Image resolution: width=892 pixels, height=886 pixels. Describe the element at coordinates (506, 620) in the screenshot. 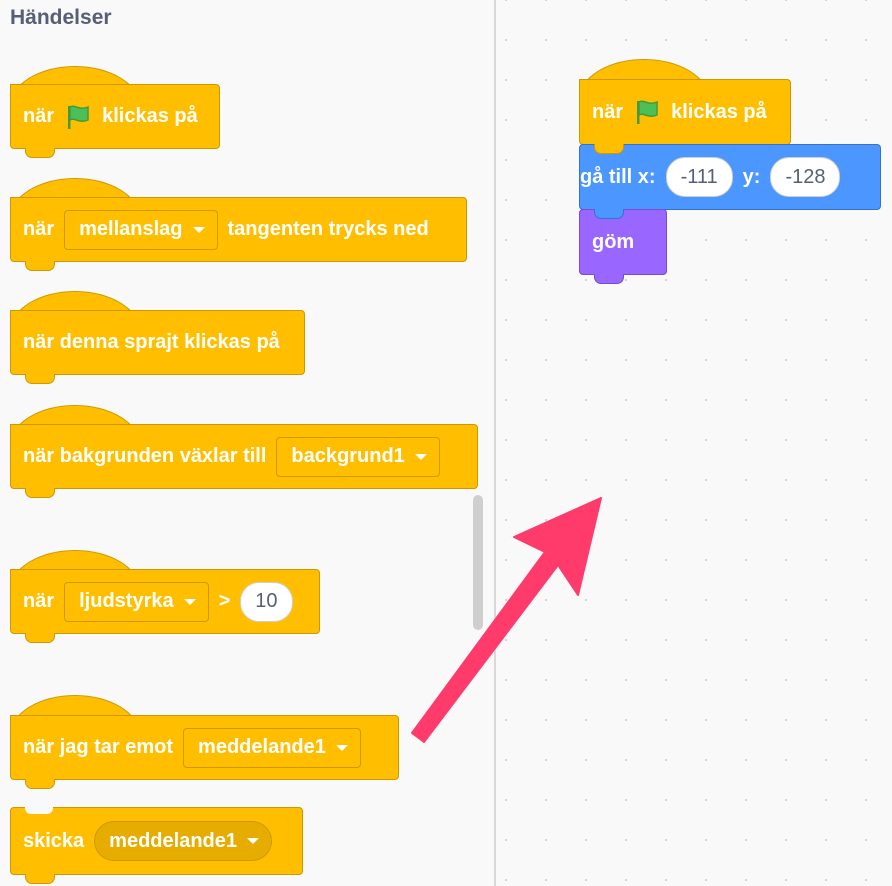

I see `annotation-arrow-icon` at that location.